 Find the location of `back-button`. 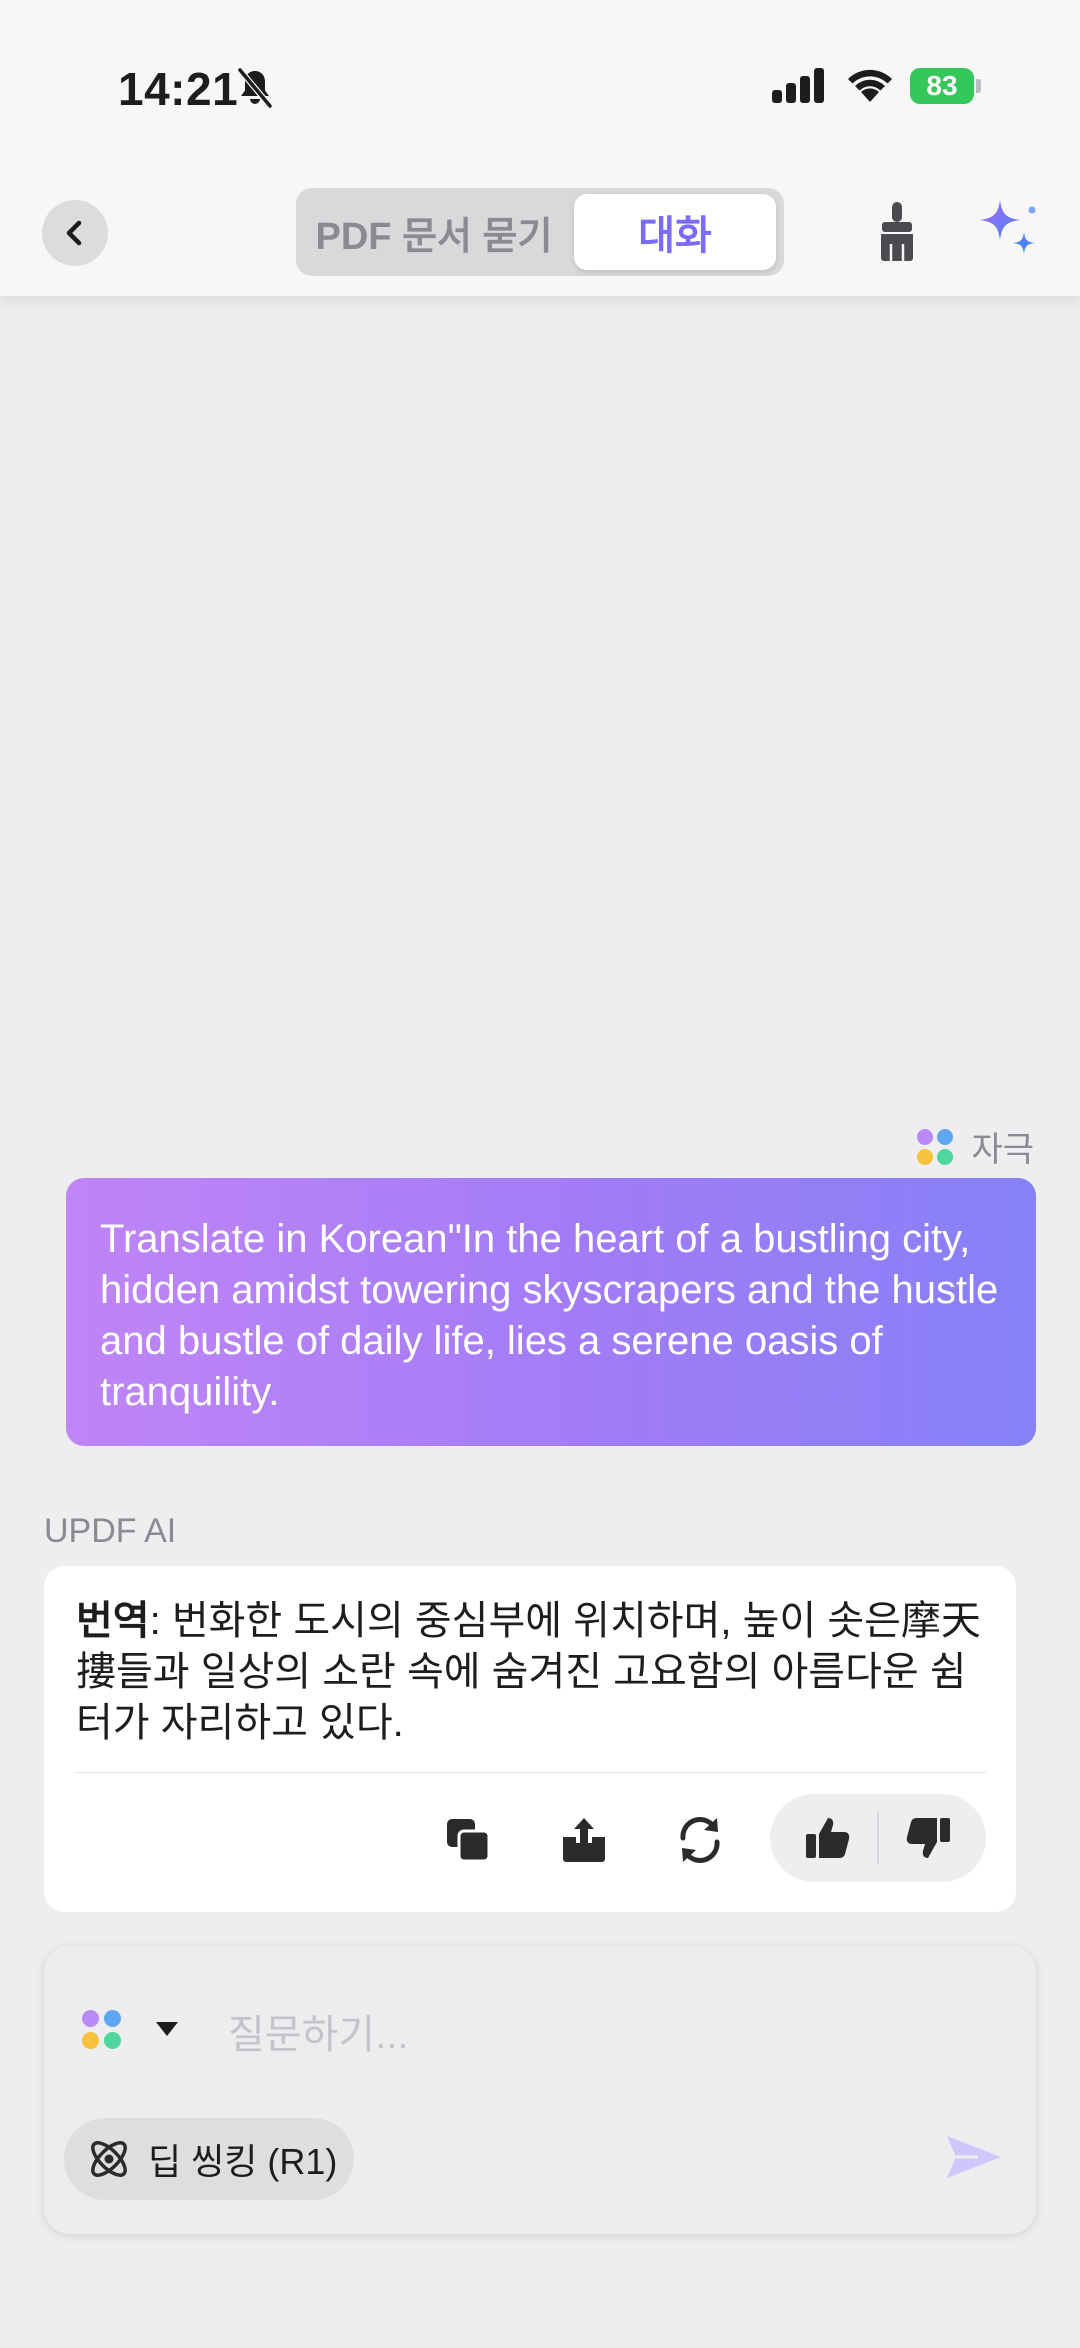

back-button is located at coordinates (75, 233).